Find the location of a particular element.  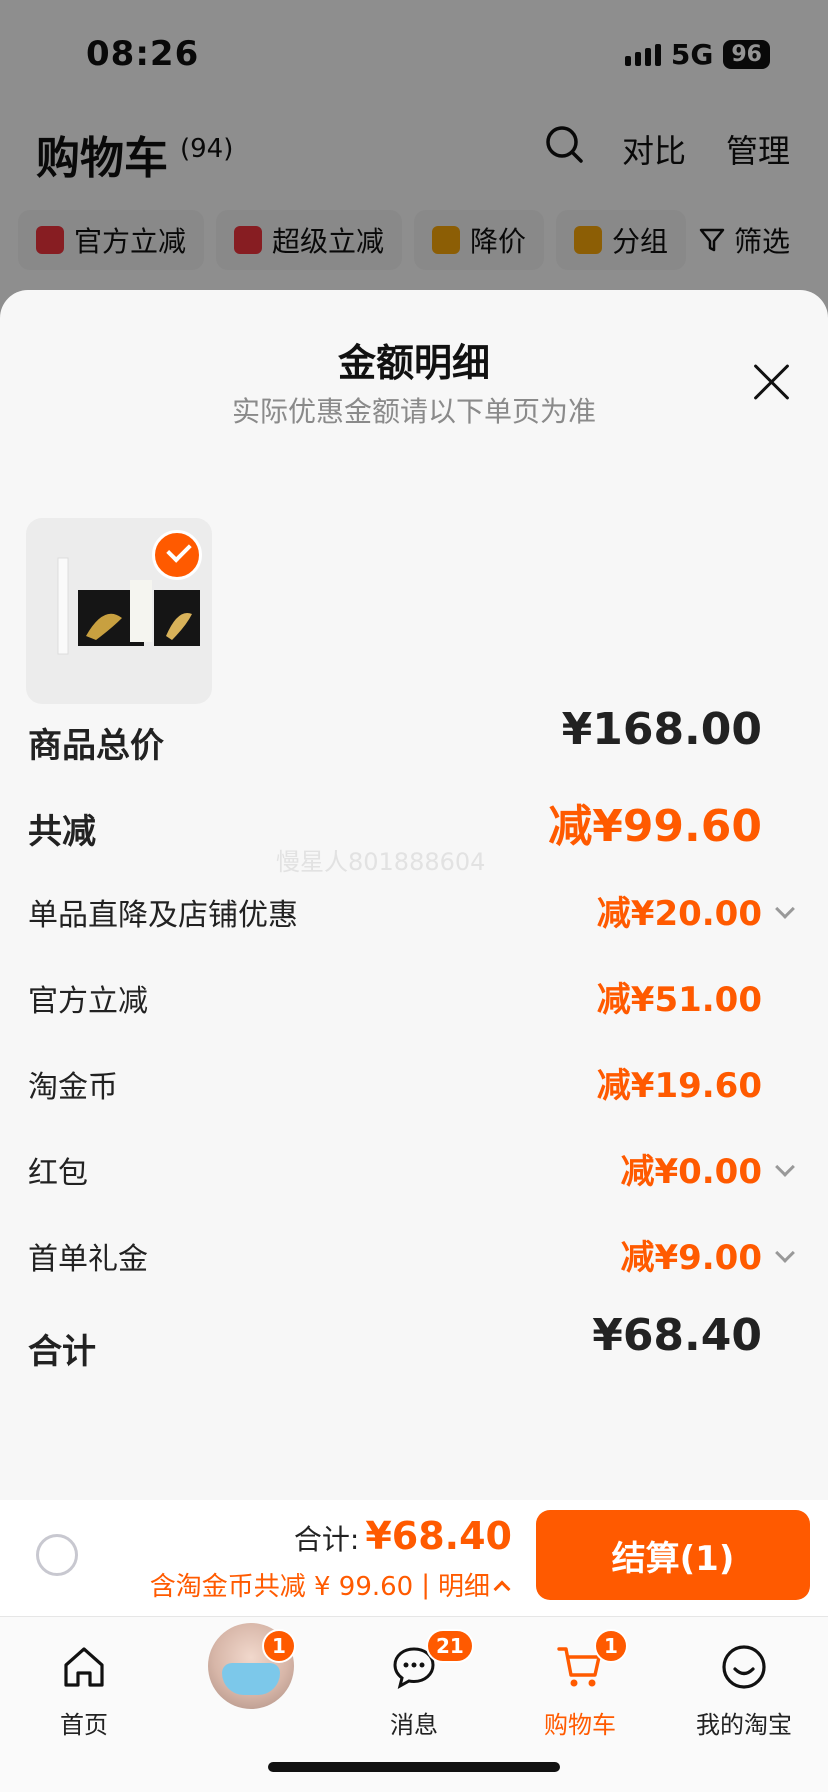

messages-badge: 21 is located at coordinates (450, 1646).